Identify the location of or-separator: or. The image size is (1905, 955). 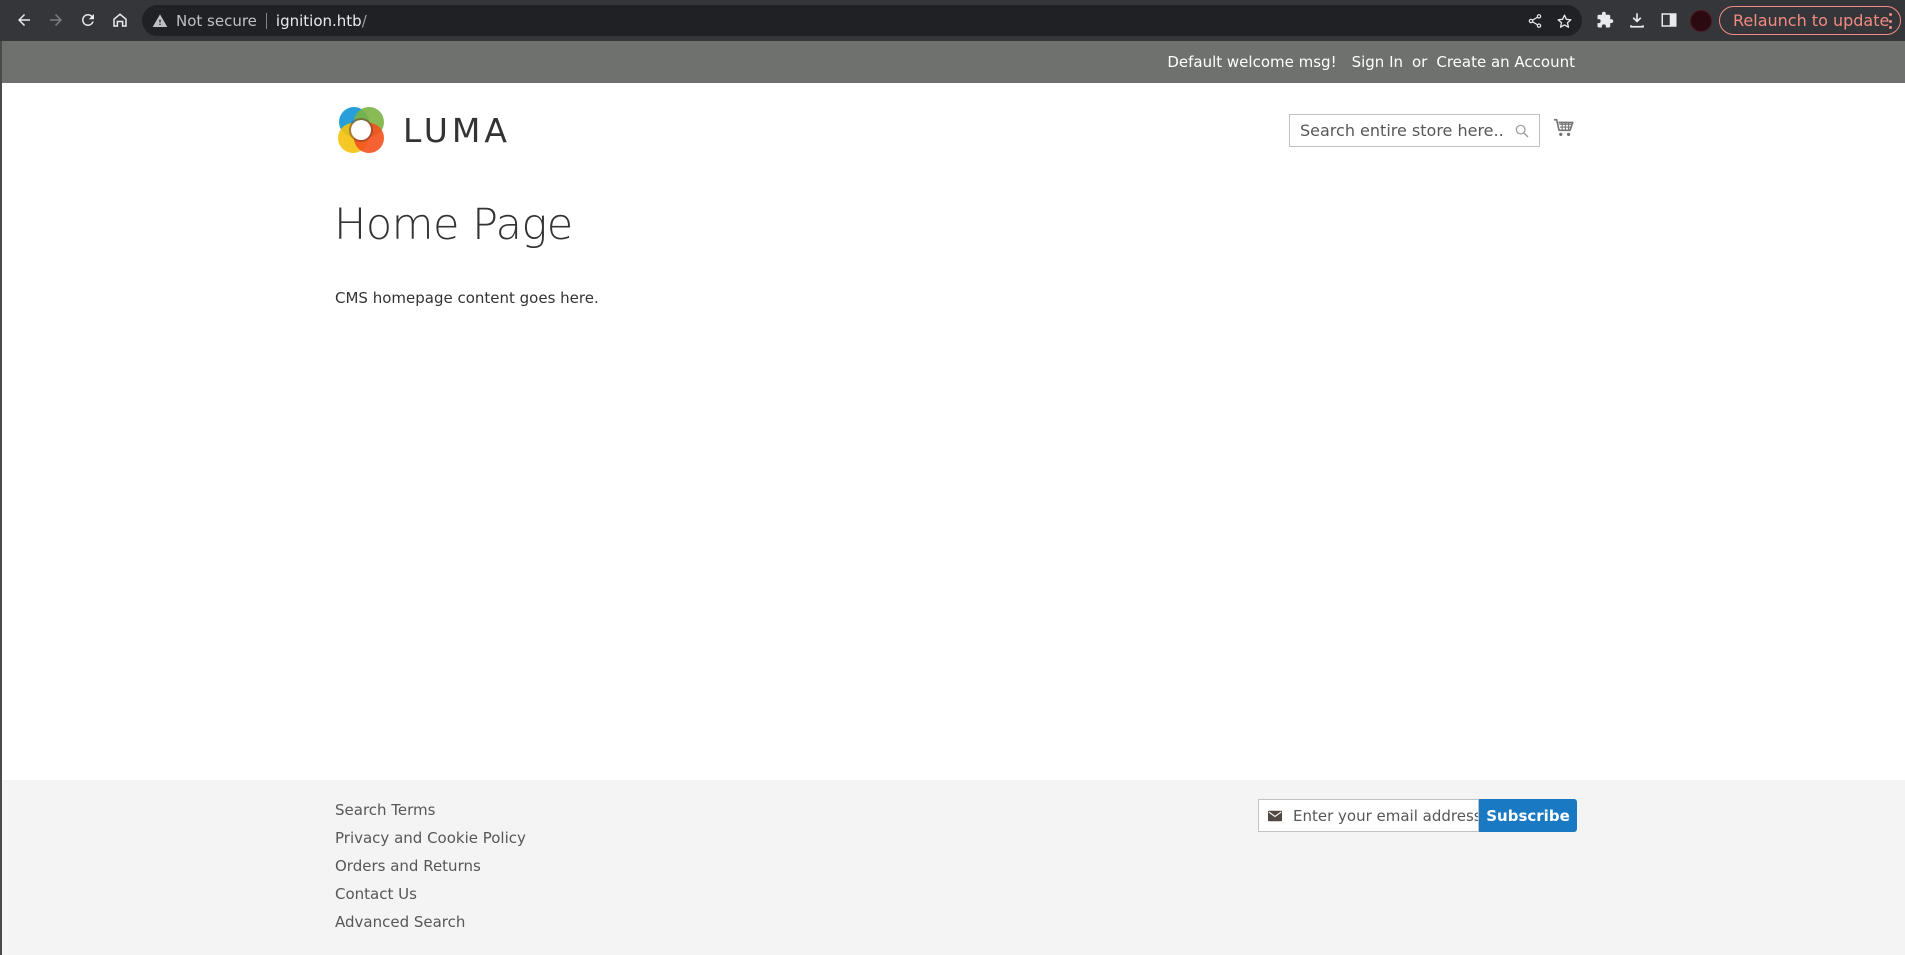
(1420, 62).